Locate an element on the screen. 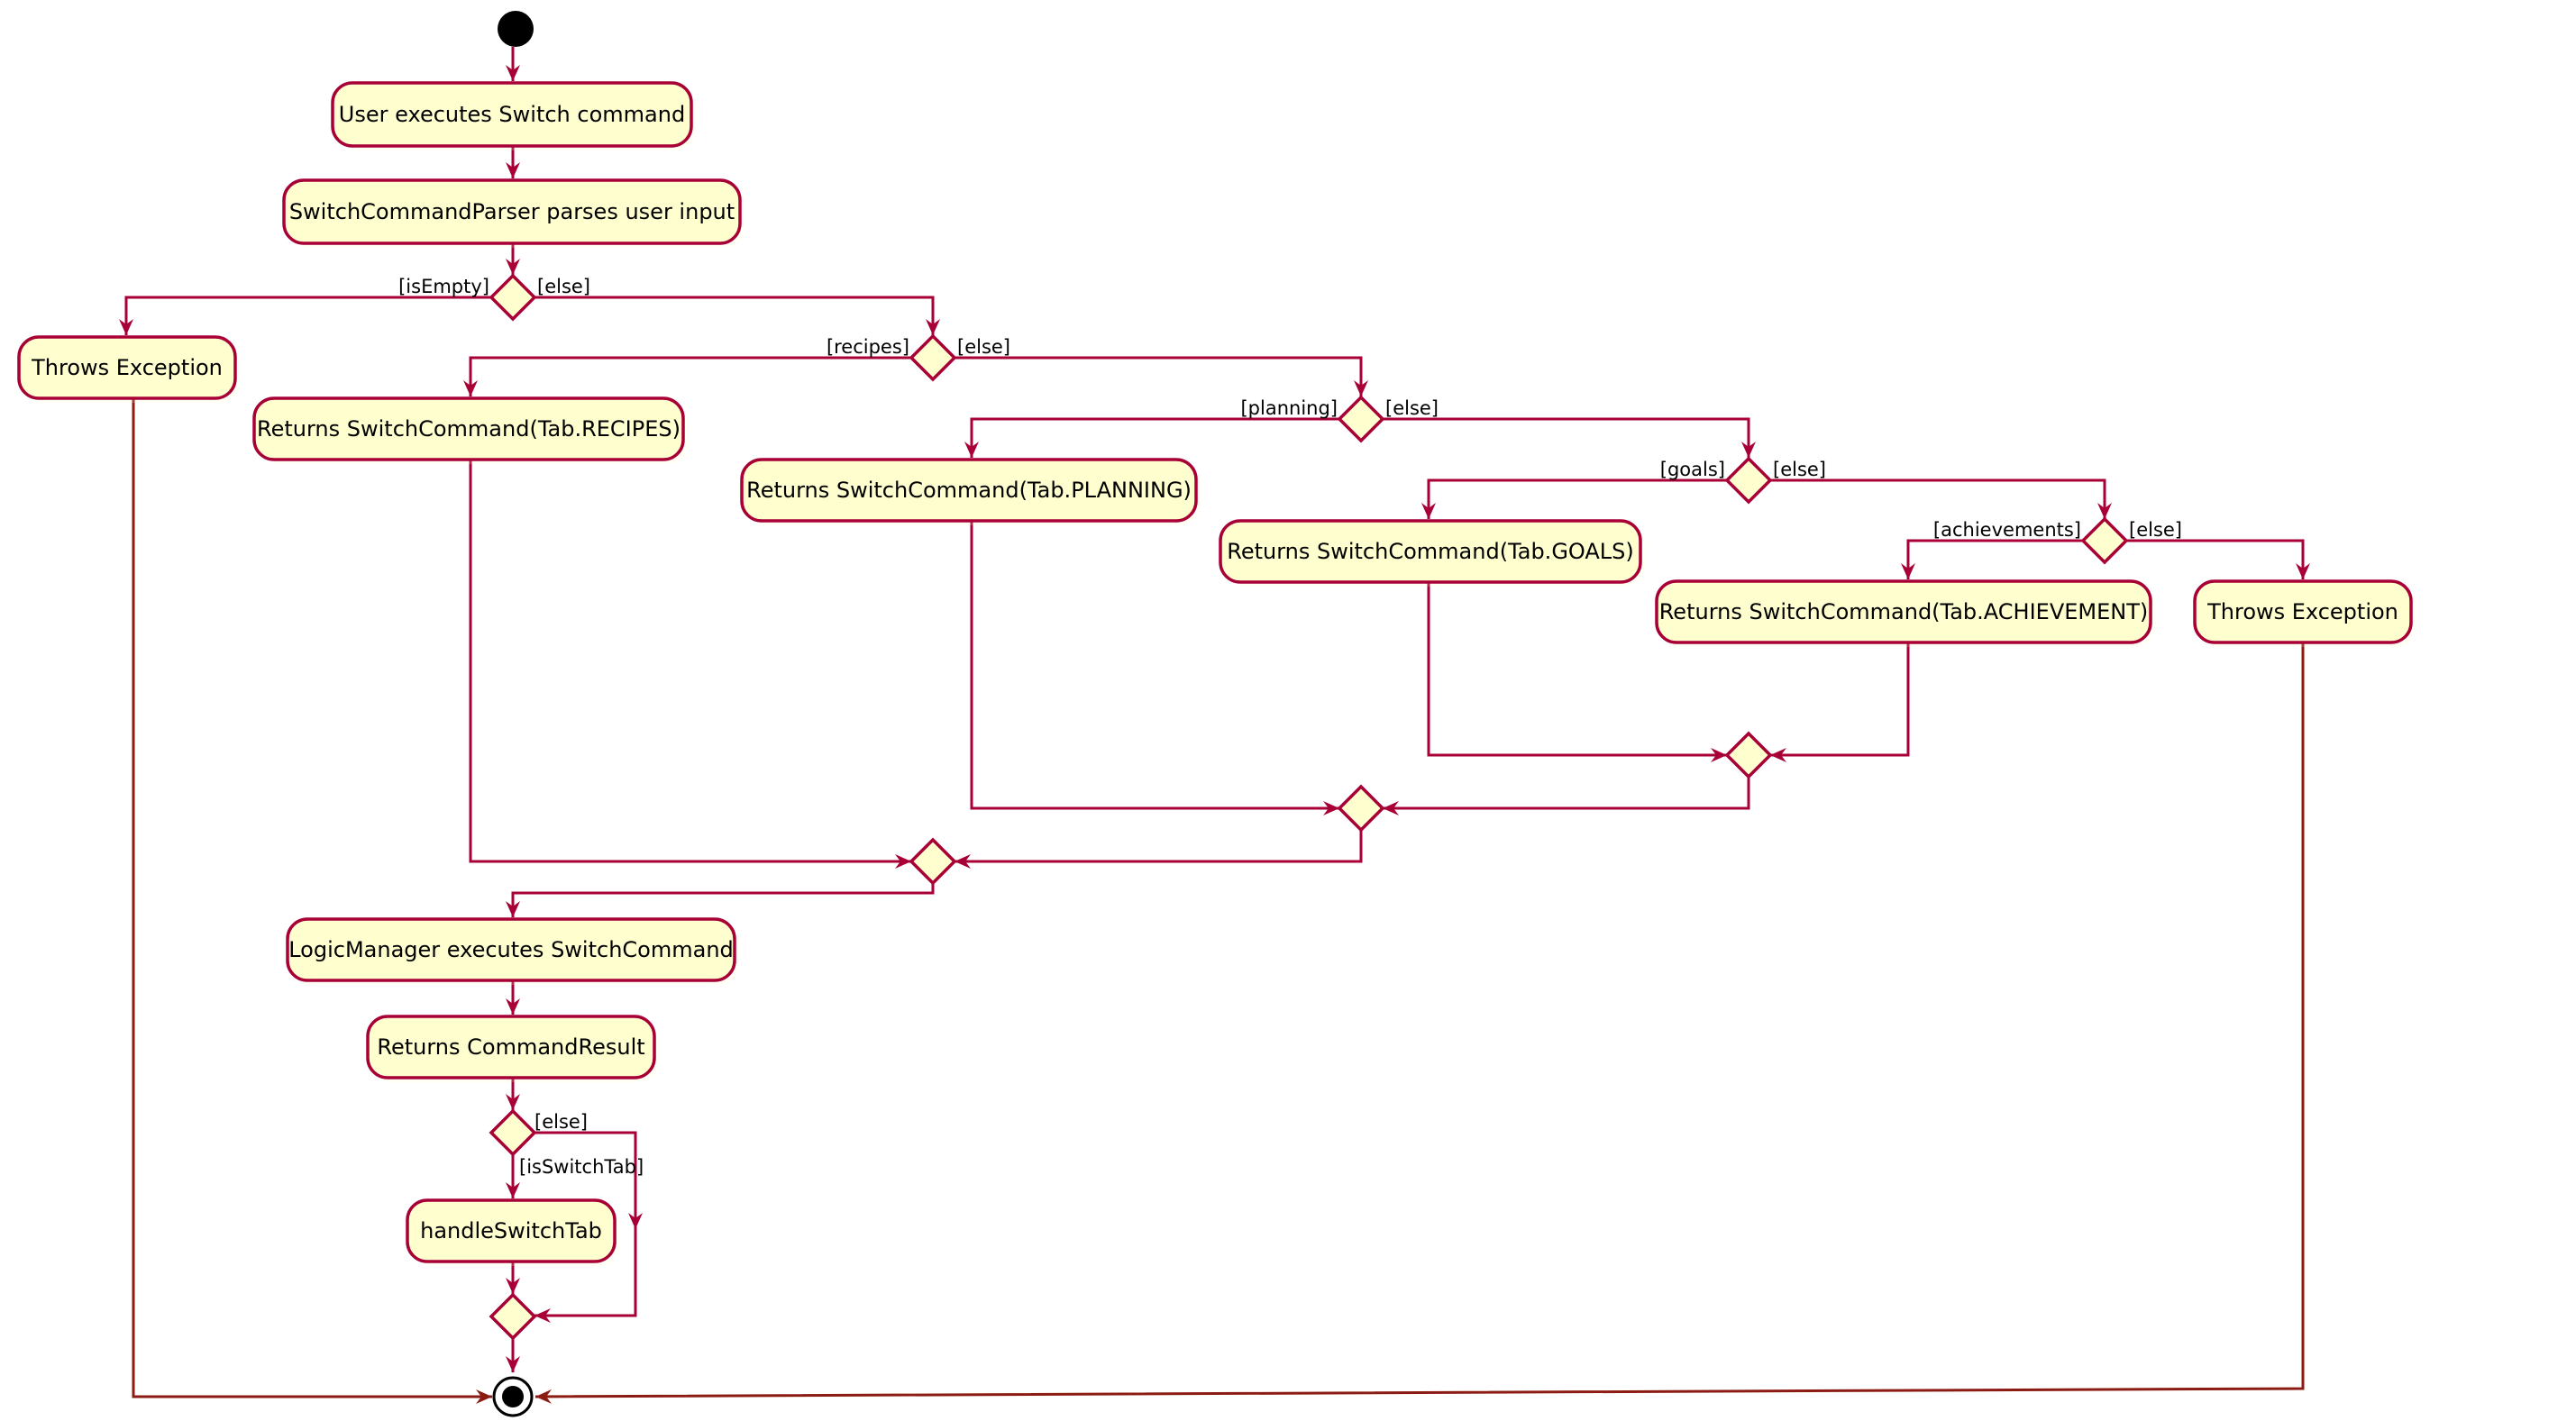 Image resolution: width=2576 pixels, height=1421 pixels. action-label: Returns SwitchCommand(Tab.RECIPES) is located at coordinates (469, 429).